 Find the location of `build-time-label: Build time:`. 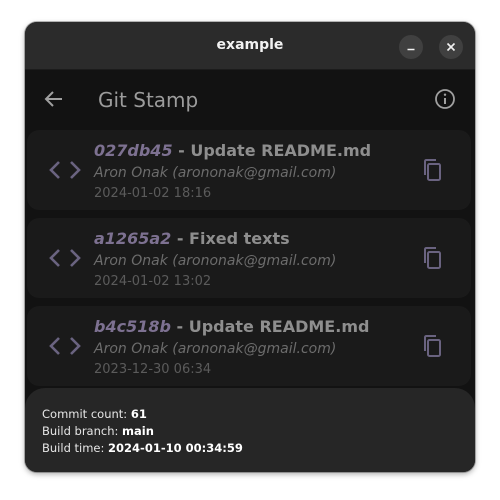

build-time-label: Build time: is located at coordinates (75, 448).